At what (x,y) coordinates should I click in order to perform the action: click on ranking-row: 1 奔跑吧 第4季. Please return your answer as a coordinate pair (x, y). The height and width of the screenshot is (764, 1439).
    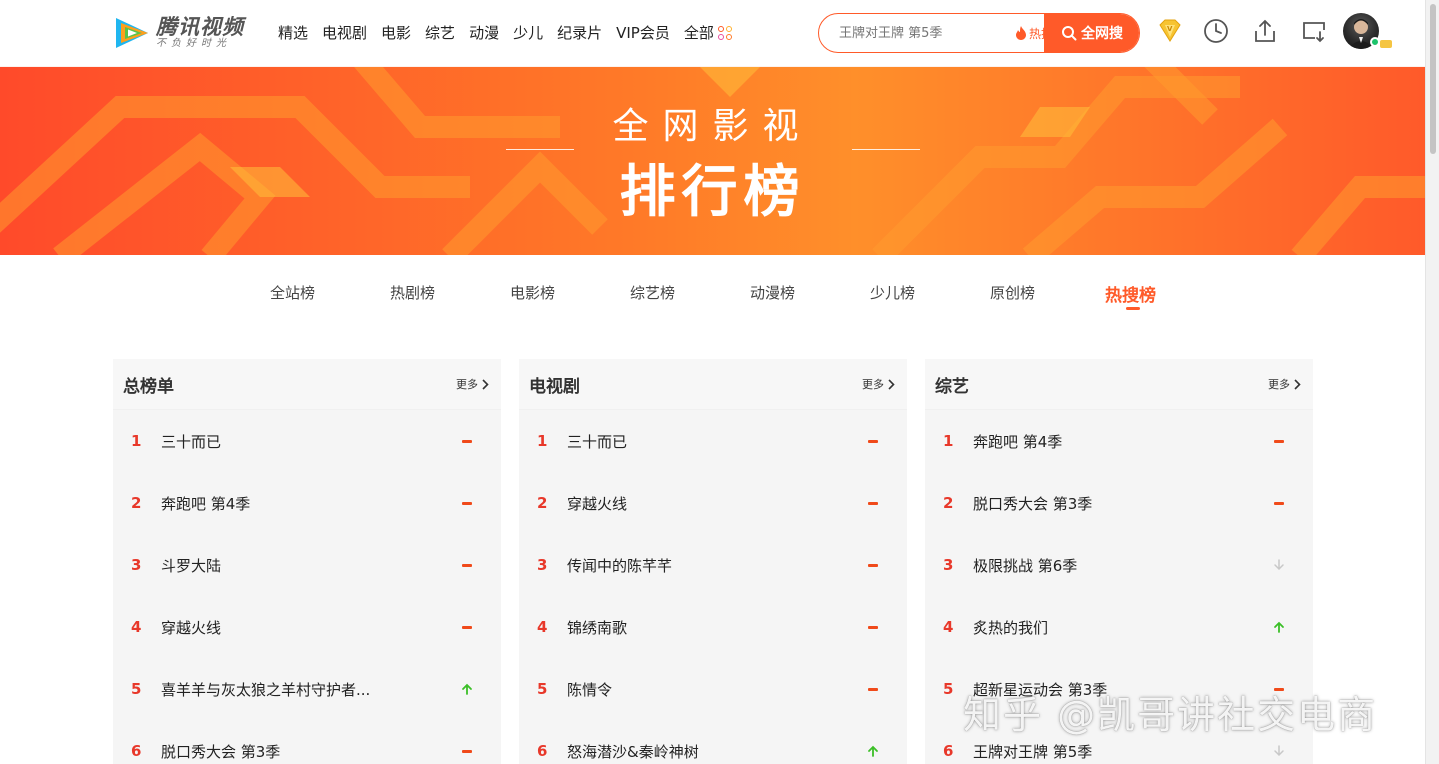
    Looking at the image, I should click on (1119, 441).